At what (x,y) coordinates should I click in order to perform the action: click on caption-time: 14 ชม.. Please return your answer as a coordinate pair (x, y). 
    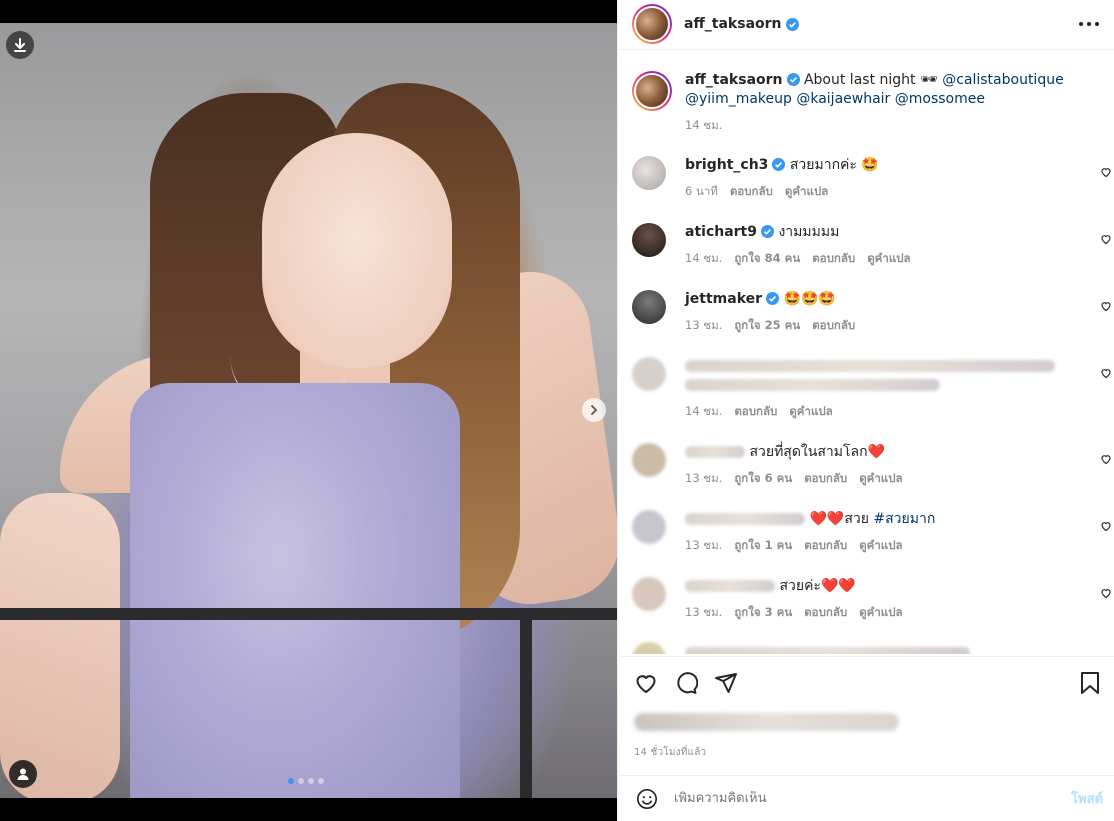
    Looking at the image, I should click on (703, 126).